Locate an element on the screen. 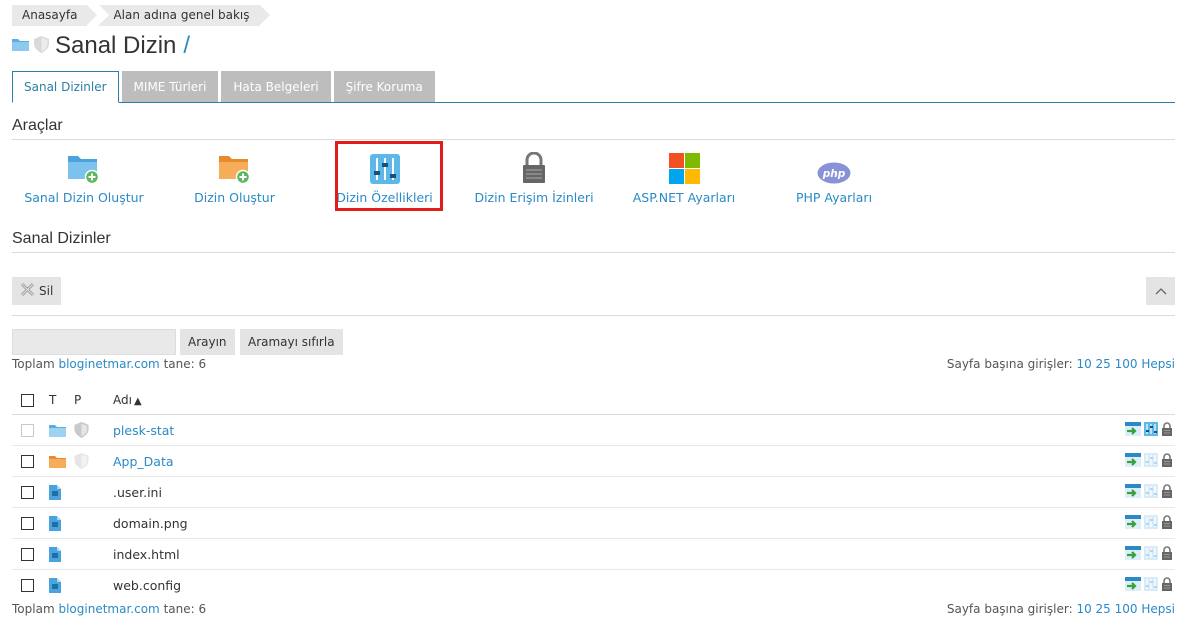 The image size is (1186, 630). folder-add-icon is located at coordinates (84, 167).